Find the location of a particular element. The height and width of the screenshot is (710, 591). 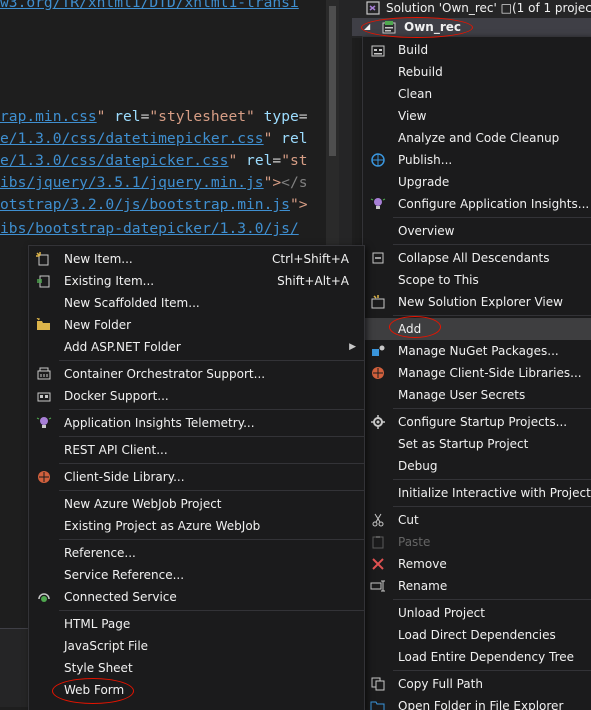

menu-item-web-form: Web Form is located at coordinates (196, 690).